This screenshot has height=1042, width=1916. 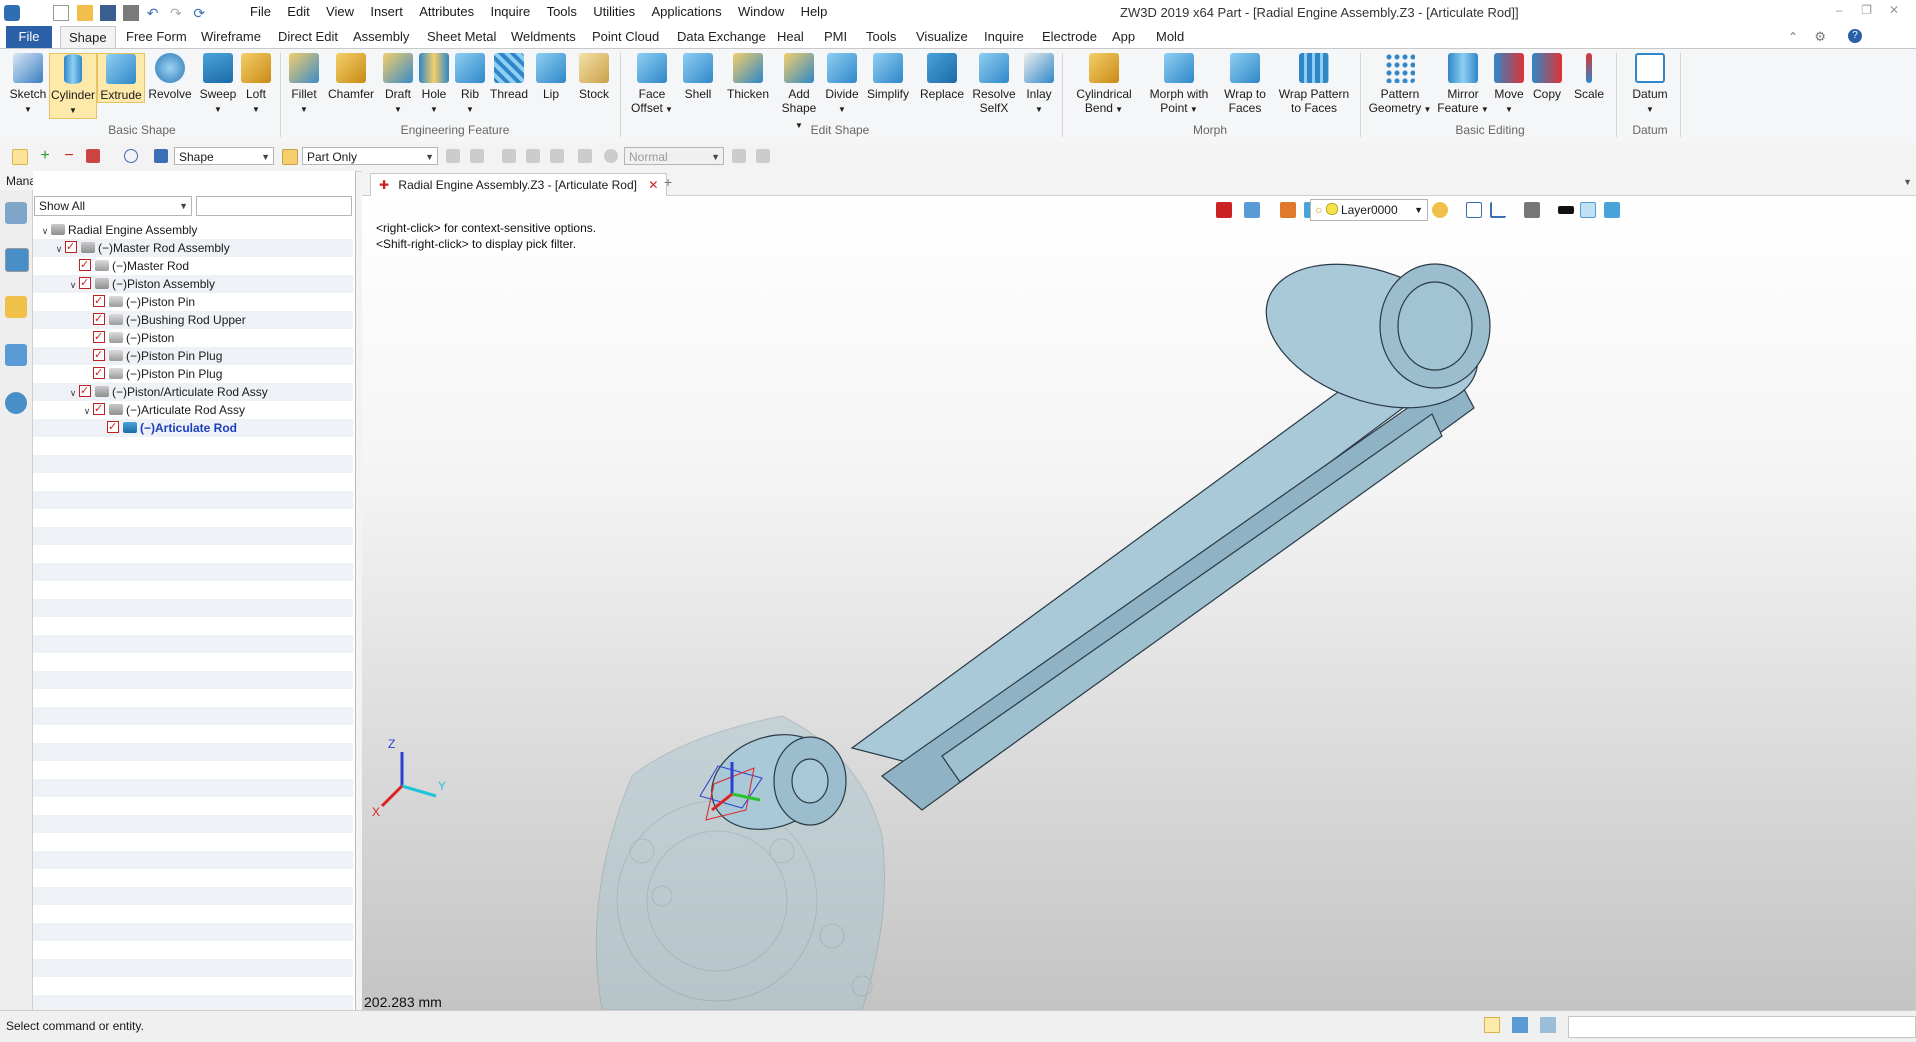 What do you see at coordinates (625, 37) in the screenshot?
I see `tab-point-cloud: Point Cloud` at bounding box center [625, 37].